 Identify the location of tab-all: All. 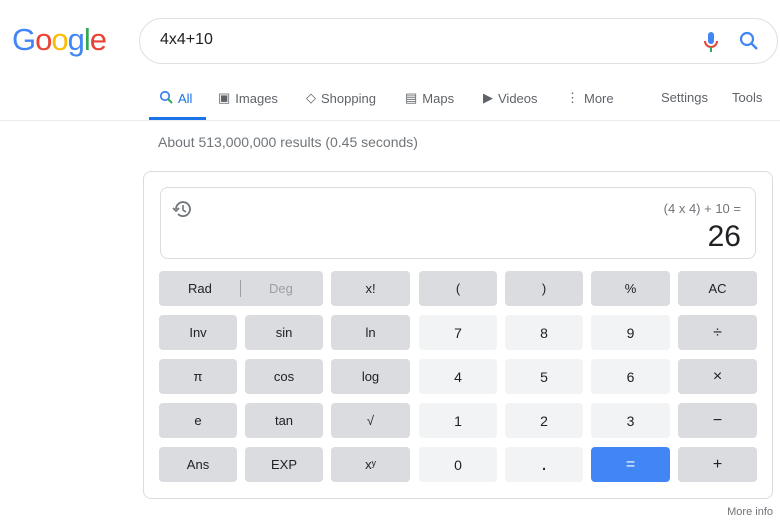
(175, 98).